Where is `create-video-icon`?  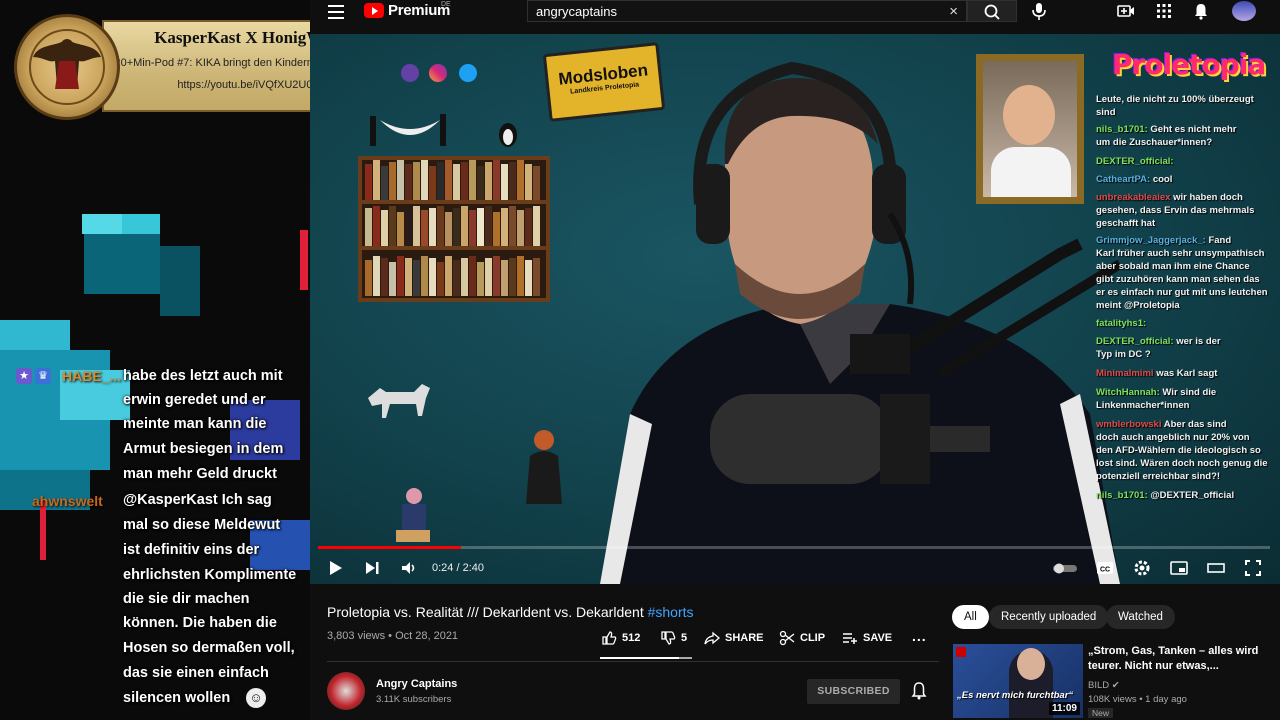 create-video-icon is located at coordinates (1126, 11).